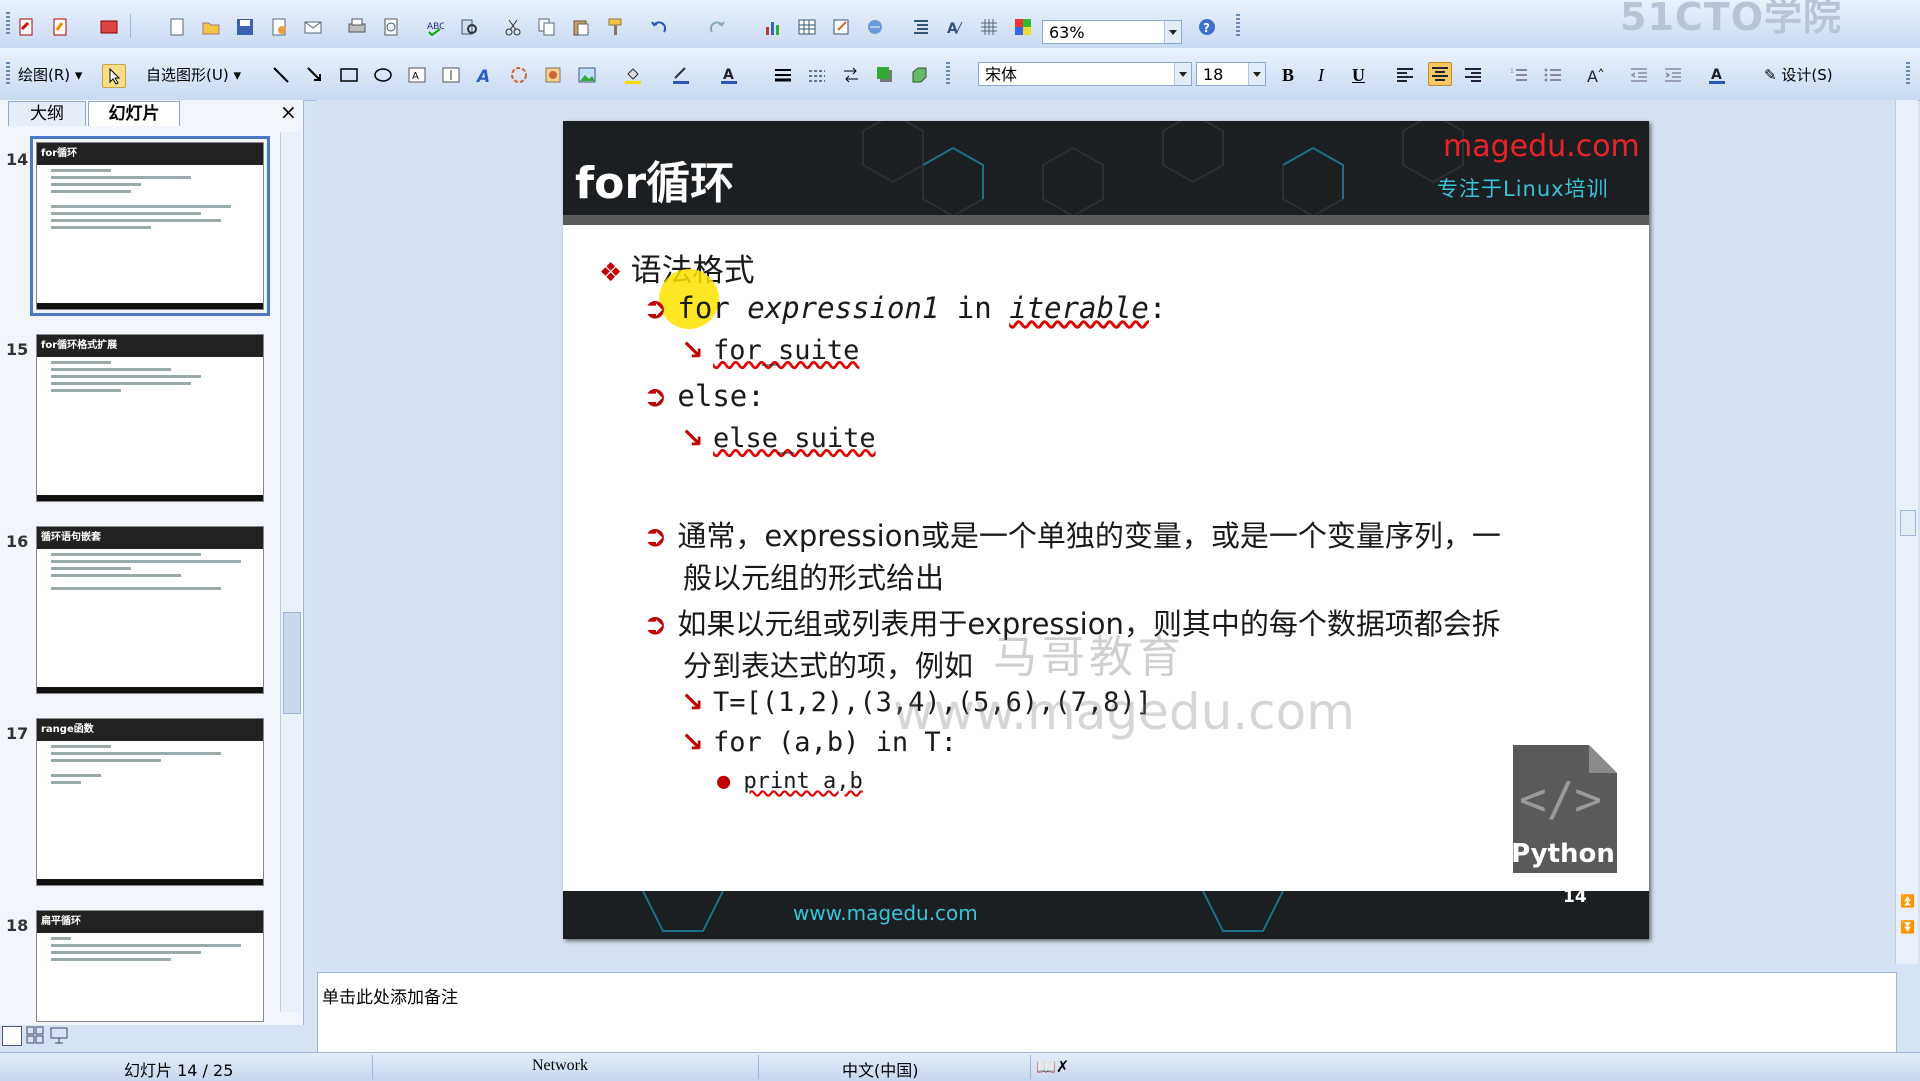  What do you see at coordinates (1575, 897) in the screenshot?
I see `slide-page-number: 14` at bounding box center [1575, 897].